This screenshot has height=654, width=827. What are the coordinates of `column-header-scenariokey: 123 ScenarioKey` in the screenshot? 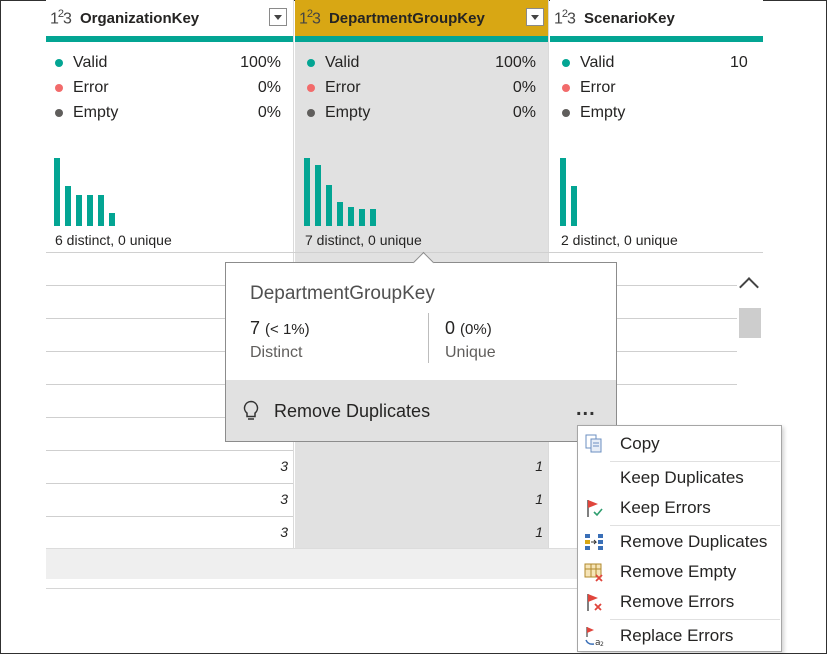 It's located at (656, 18).